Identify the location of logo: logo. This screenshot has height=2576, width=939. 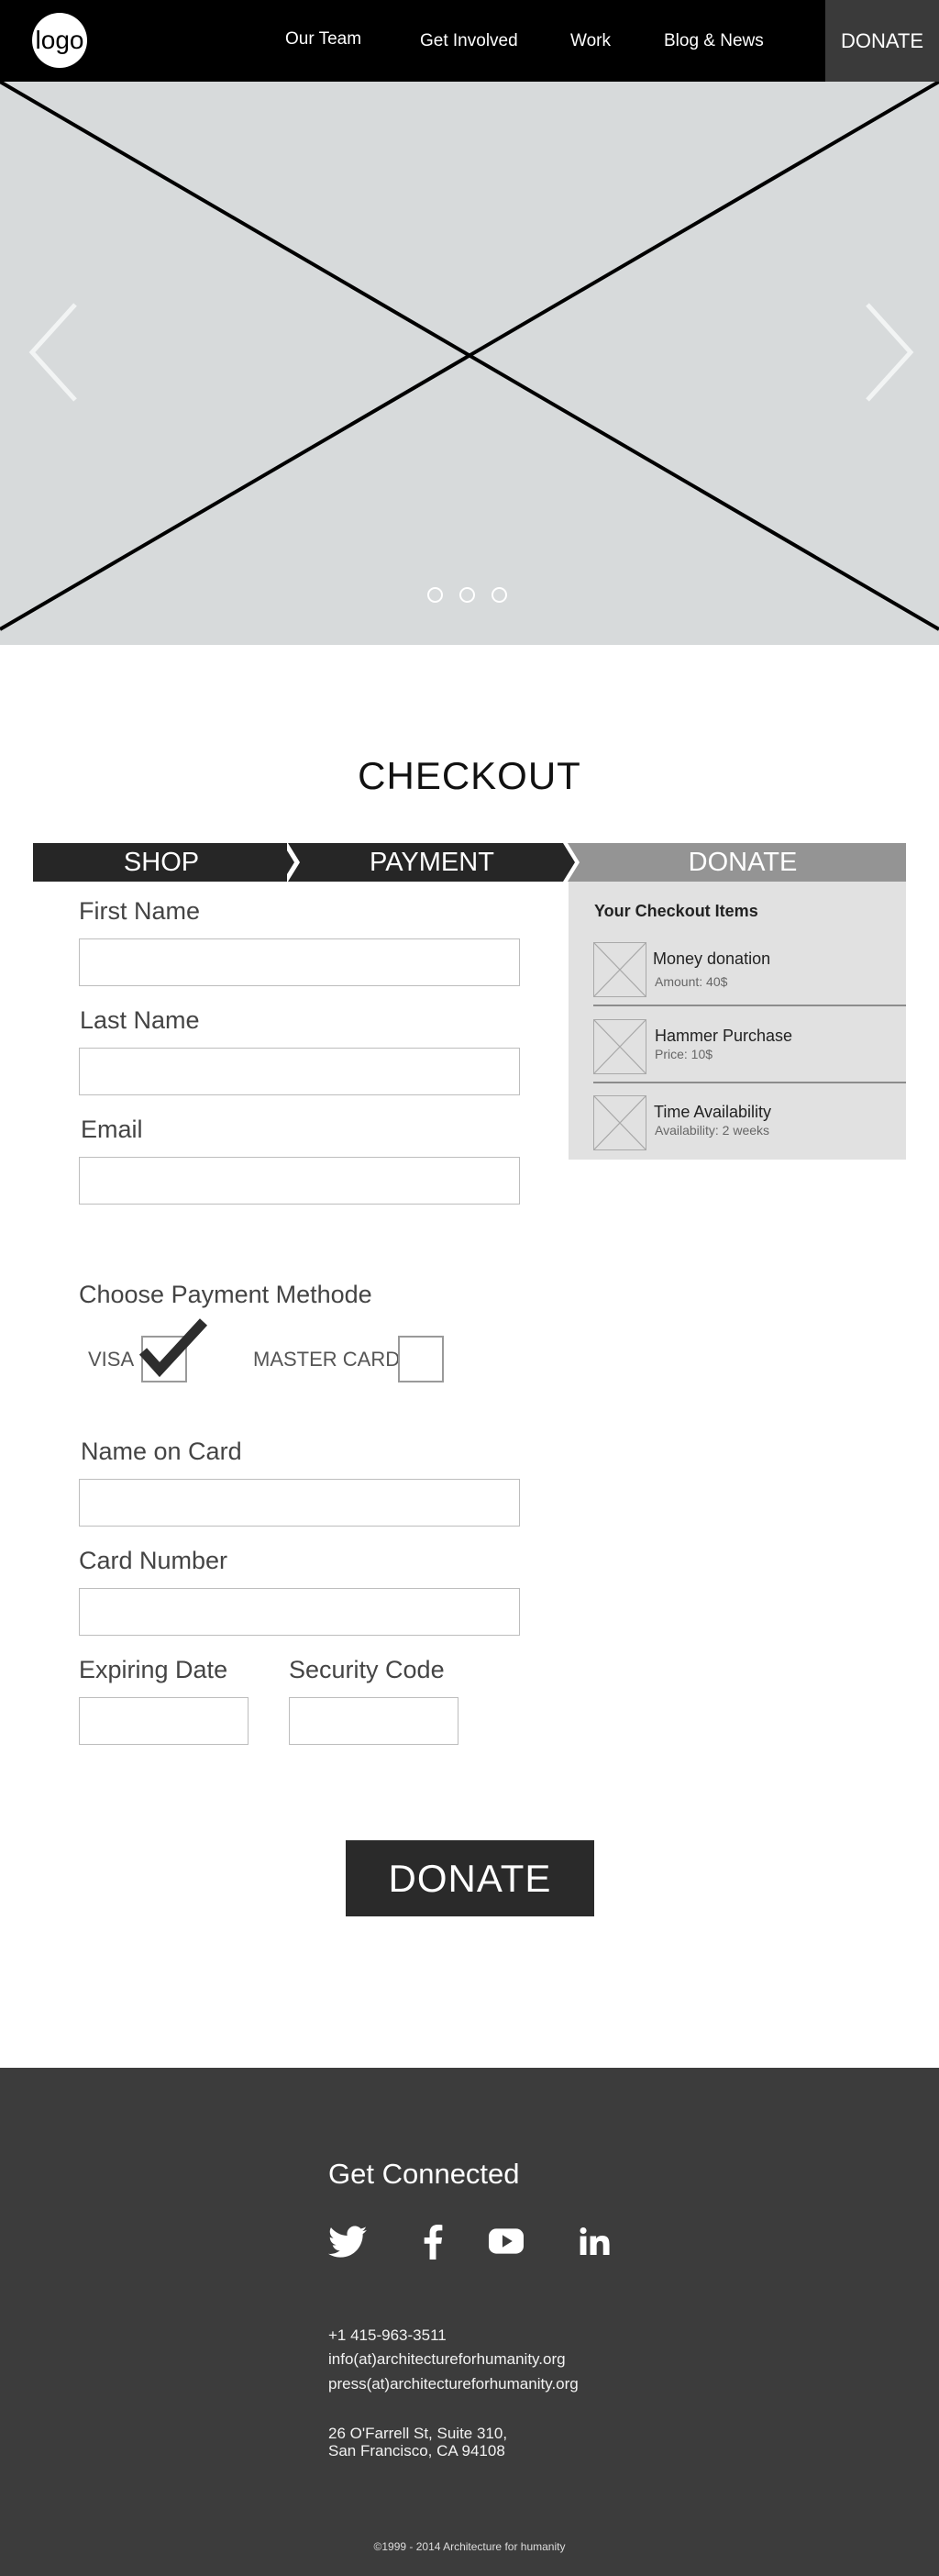
(59, 40).